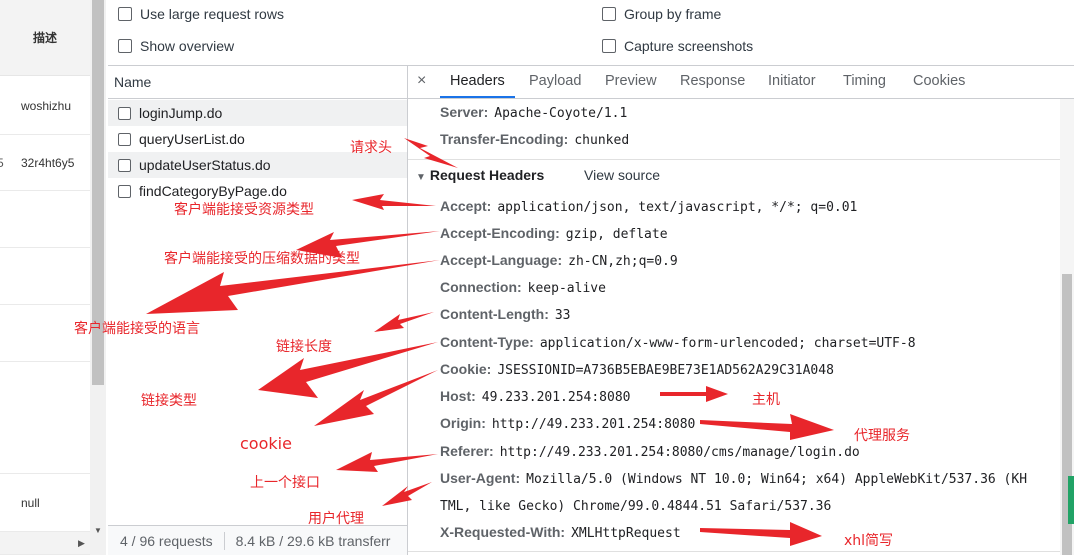 The image size is (1074, 555). I want to click on annotation-type: 链接类型, so click(169, 401).